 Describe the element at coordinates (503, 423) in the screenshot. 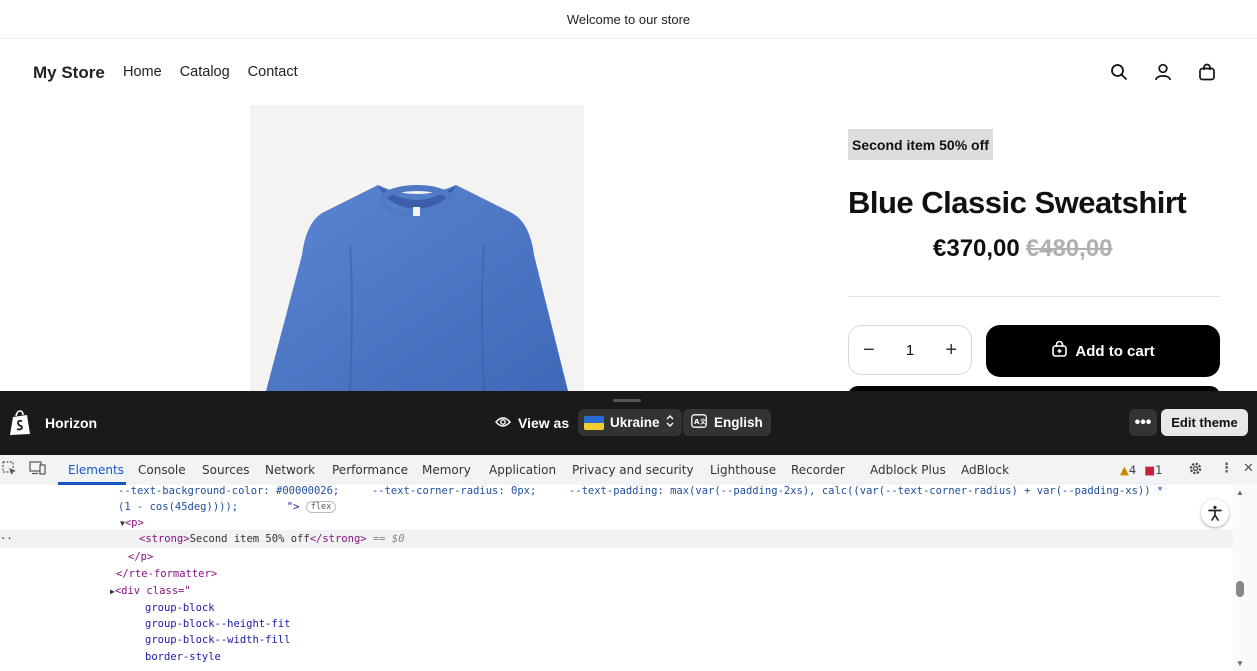

I see `eye-icon` at that location.